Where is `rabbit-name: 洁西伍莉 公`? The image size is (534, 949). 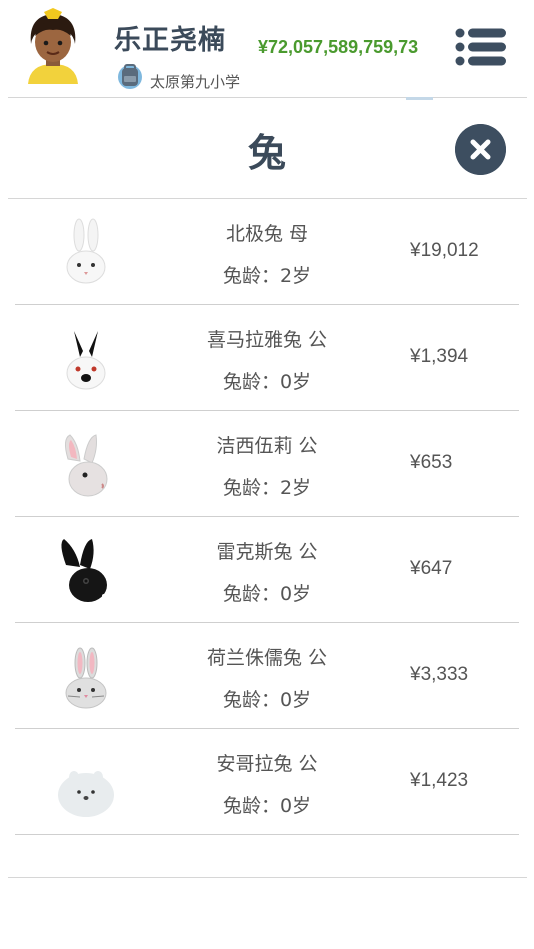 rabbit-name: 洁西伍莉 公 is located at coordinates (267, 446).